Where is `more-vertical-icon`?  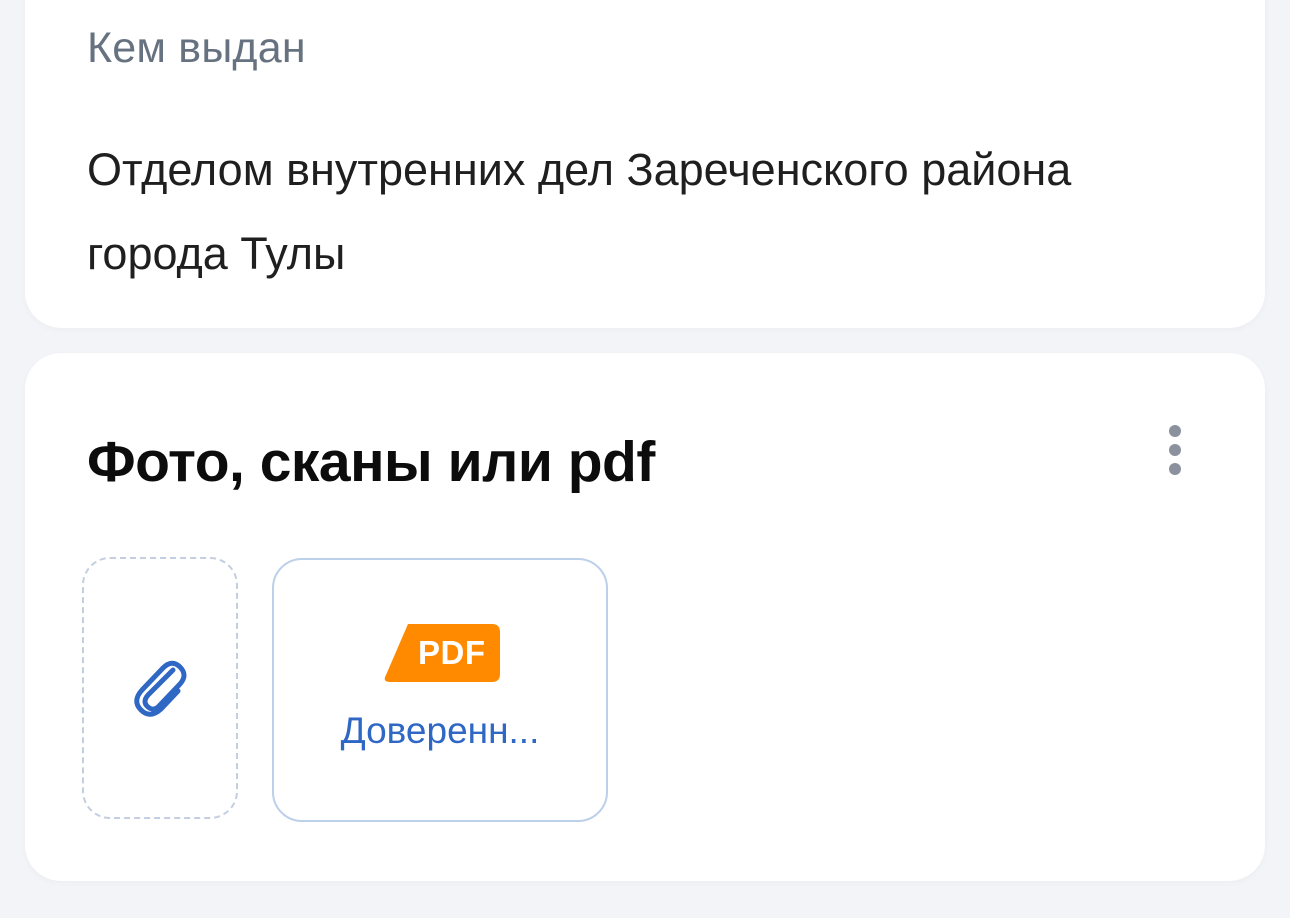 more-vertical-icon is located at coordinates (1175, 431).